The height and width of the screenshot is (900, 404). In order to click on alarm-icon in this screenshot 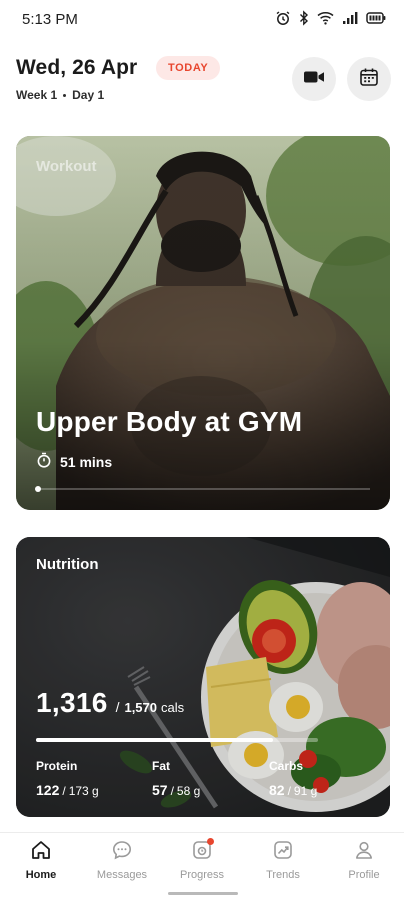, I will do `click(283, 18)`.